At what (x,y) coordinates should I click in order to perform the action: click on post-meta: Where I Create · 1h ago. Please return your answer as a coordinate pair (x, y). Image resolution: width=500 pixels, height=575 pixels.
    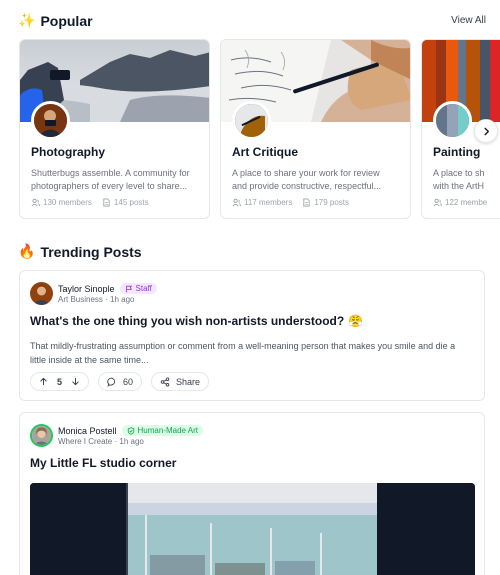
    Looking at the image, I should click on (101, 441).